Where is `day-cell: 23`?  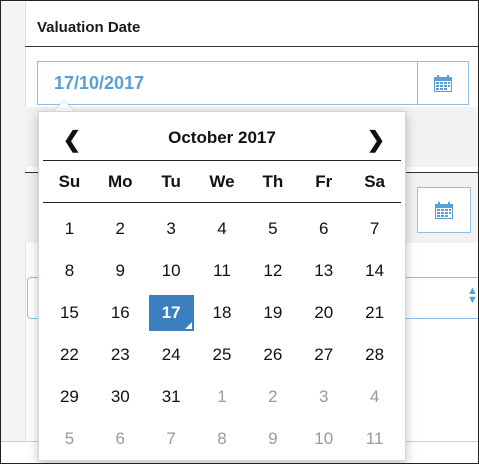 day-cell: 23 is located at coordinates (120, 355).